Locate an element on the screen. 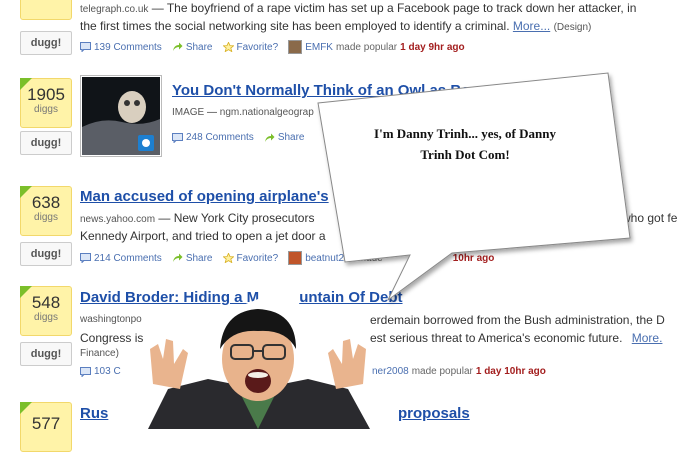 This screenshot has width=680, height=452. story-thumbnail is located at coordinates (121, 116).